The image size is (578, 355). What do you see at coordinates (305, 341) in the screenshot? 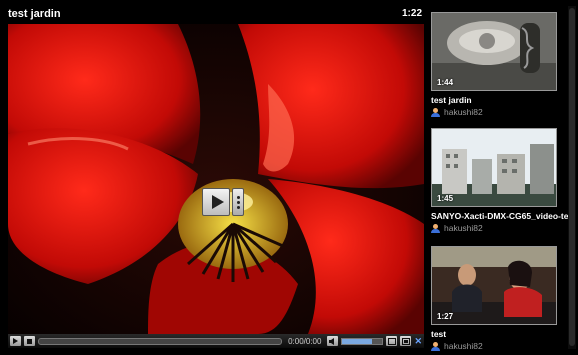
I see `time-display: 0:00/0:00` at bounding box center [305, 341].